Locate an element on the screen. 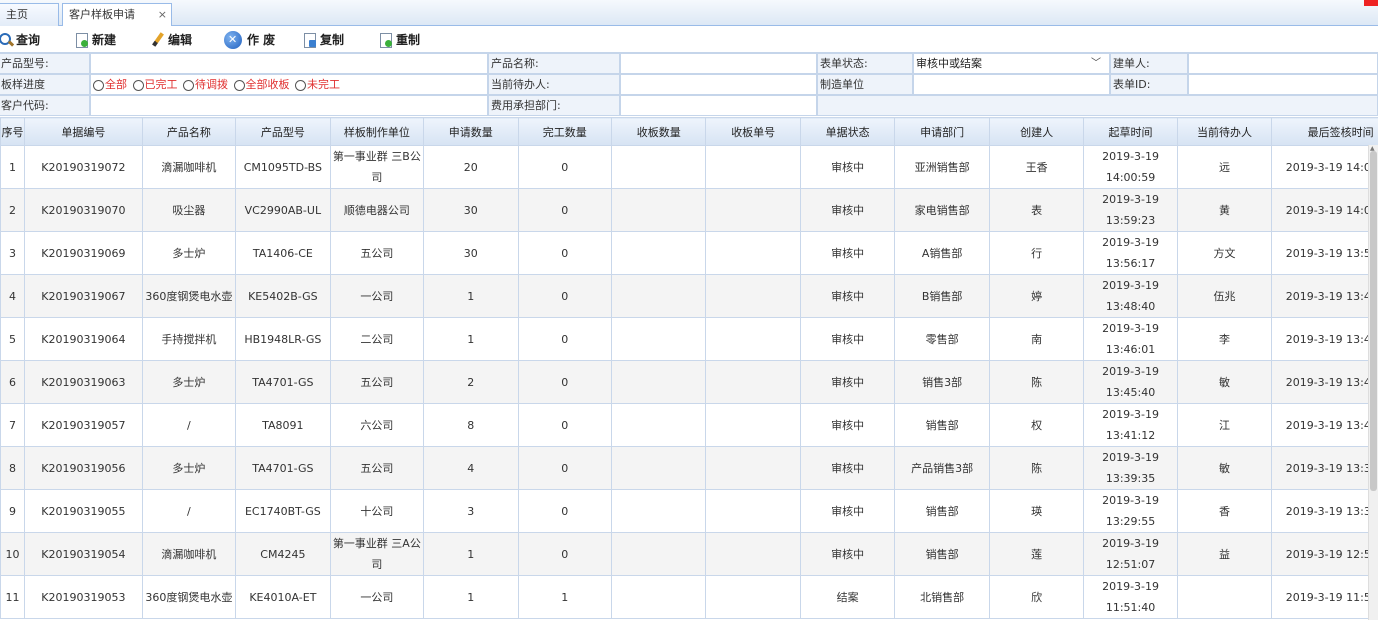  header-col-recv-no: 收板单号 is located at coordinates (753, 131).